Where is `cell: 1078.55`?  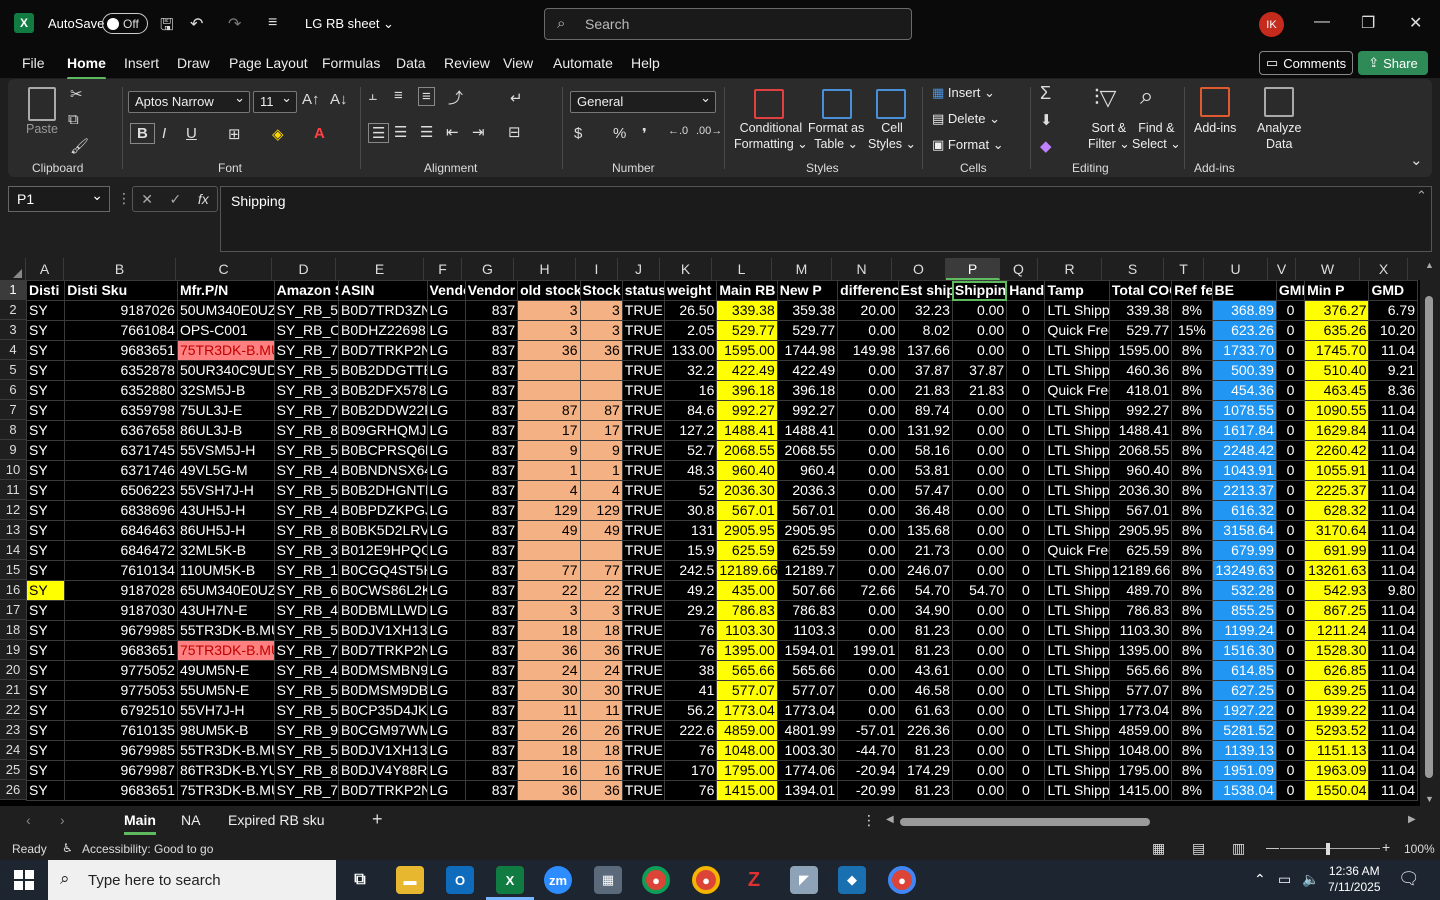 cell: 1078.55 is located at coordinates (1244, 410).